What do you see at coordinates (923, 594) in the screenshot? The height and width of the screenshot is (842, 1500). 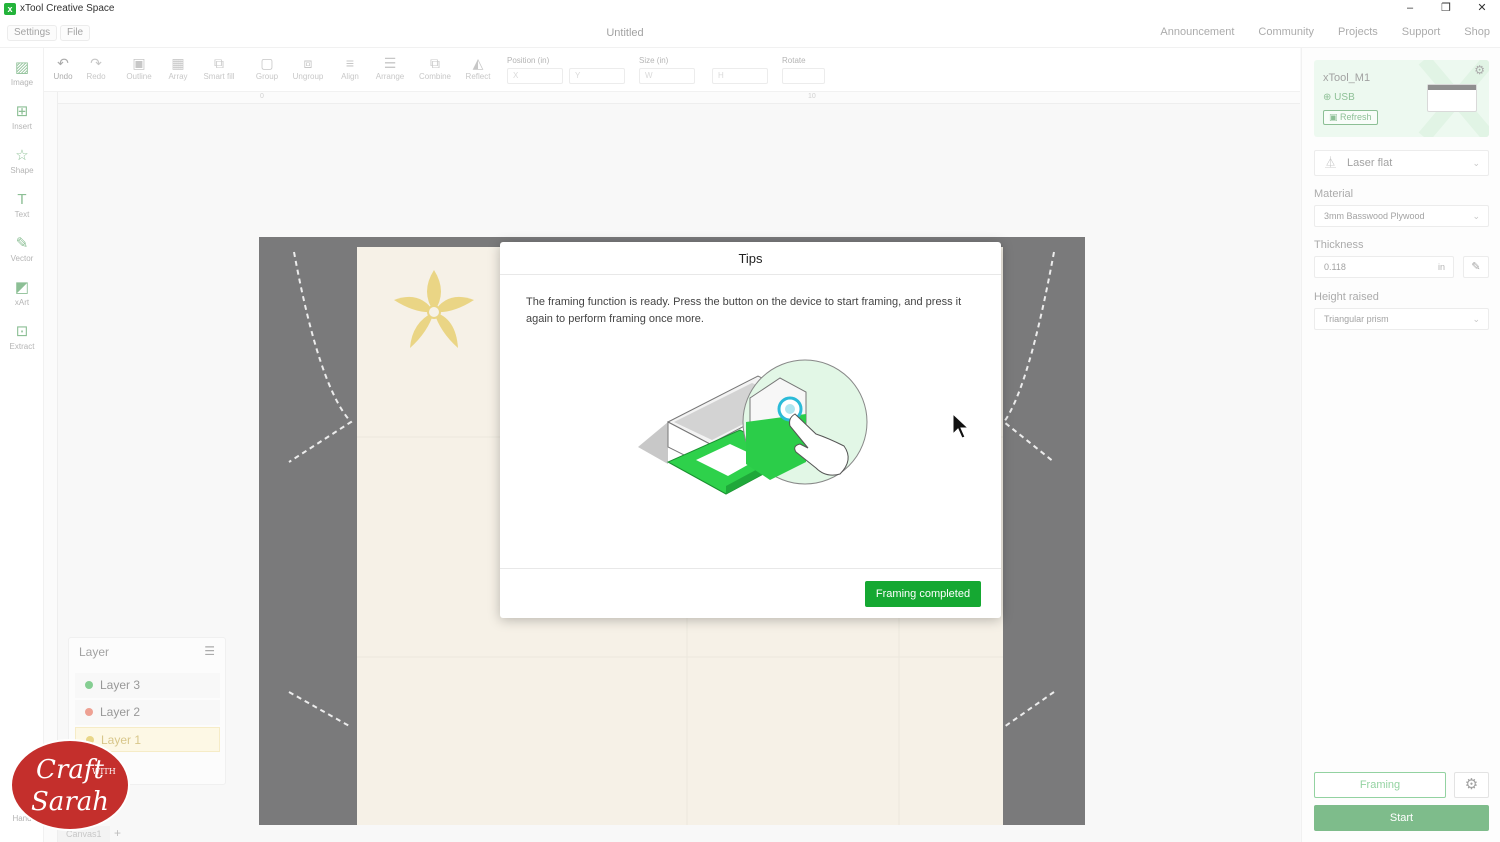 I see `framing-completed-button: Framing completed` at bounding box center [923, 594].